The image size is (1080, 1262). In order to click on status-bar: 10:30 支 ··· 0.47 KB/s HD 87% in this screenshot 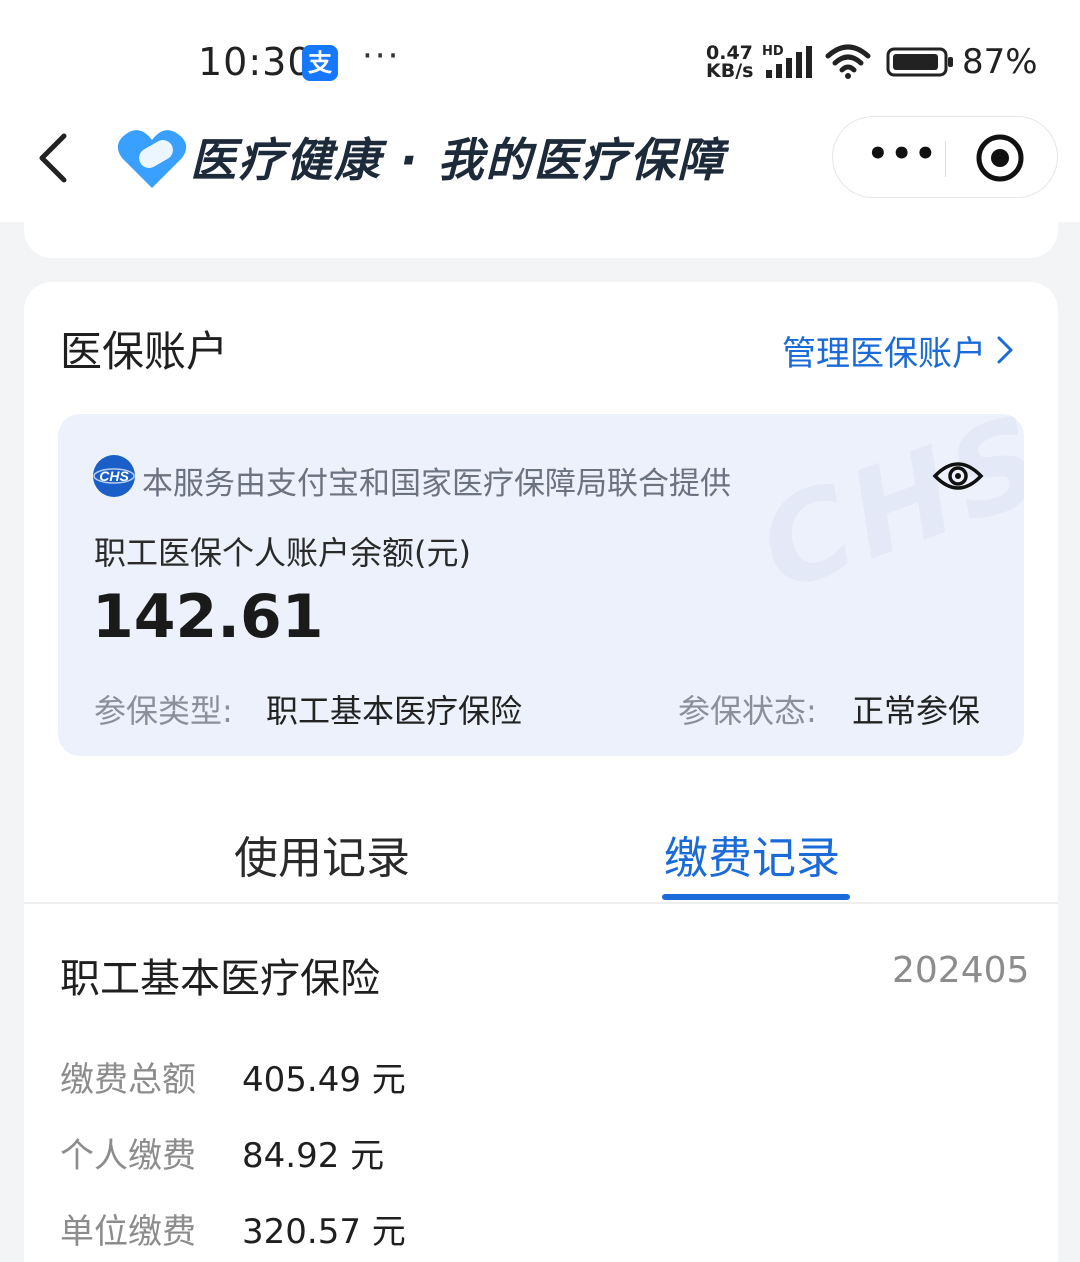, I will do `click(540, 55)`.